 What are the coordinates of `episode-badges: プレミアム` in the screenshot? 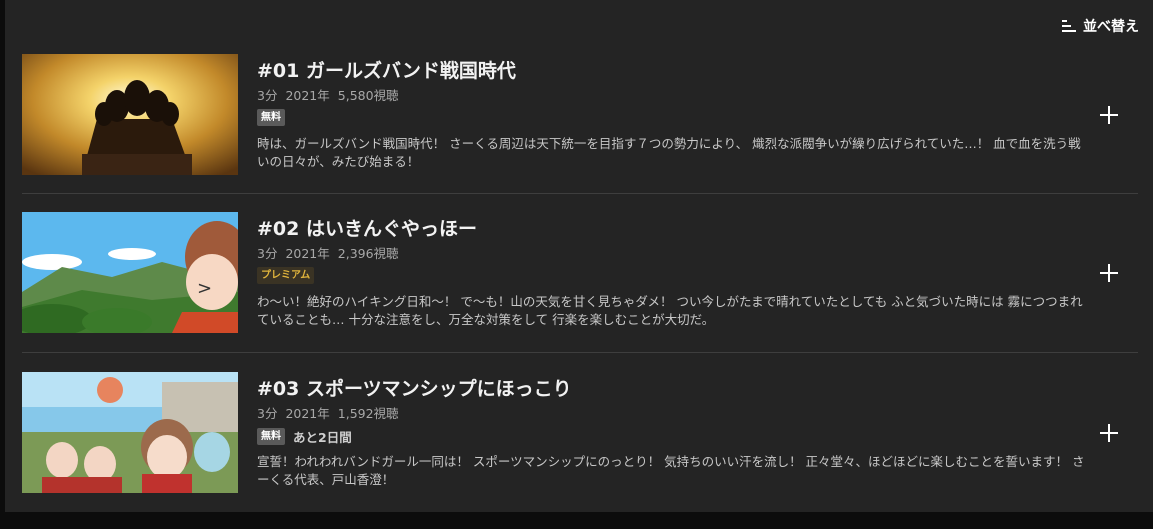 It's located at (286, 275).